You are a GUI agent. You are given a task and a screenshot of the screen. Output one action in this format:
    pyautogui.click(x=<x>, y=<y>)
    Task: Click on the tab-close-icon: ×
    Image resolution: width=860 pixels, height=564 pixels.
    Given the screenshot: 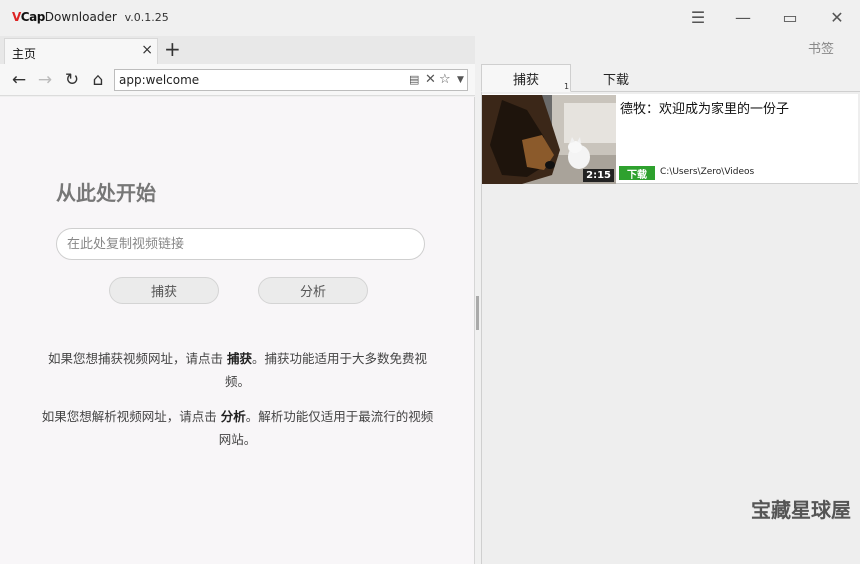 What is the action you would take?
    pyautogui.click(x=147, y=50)
    